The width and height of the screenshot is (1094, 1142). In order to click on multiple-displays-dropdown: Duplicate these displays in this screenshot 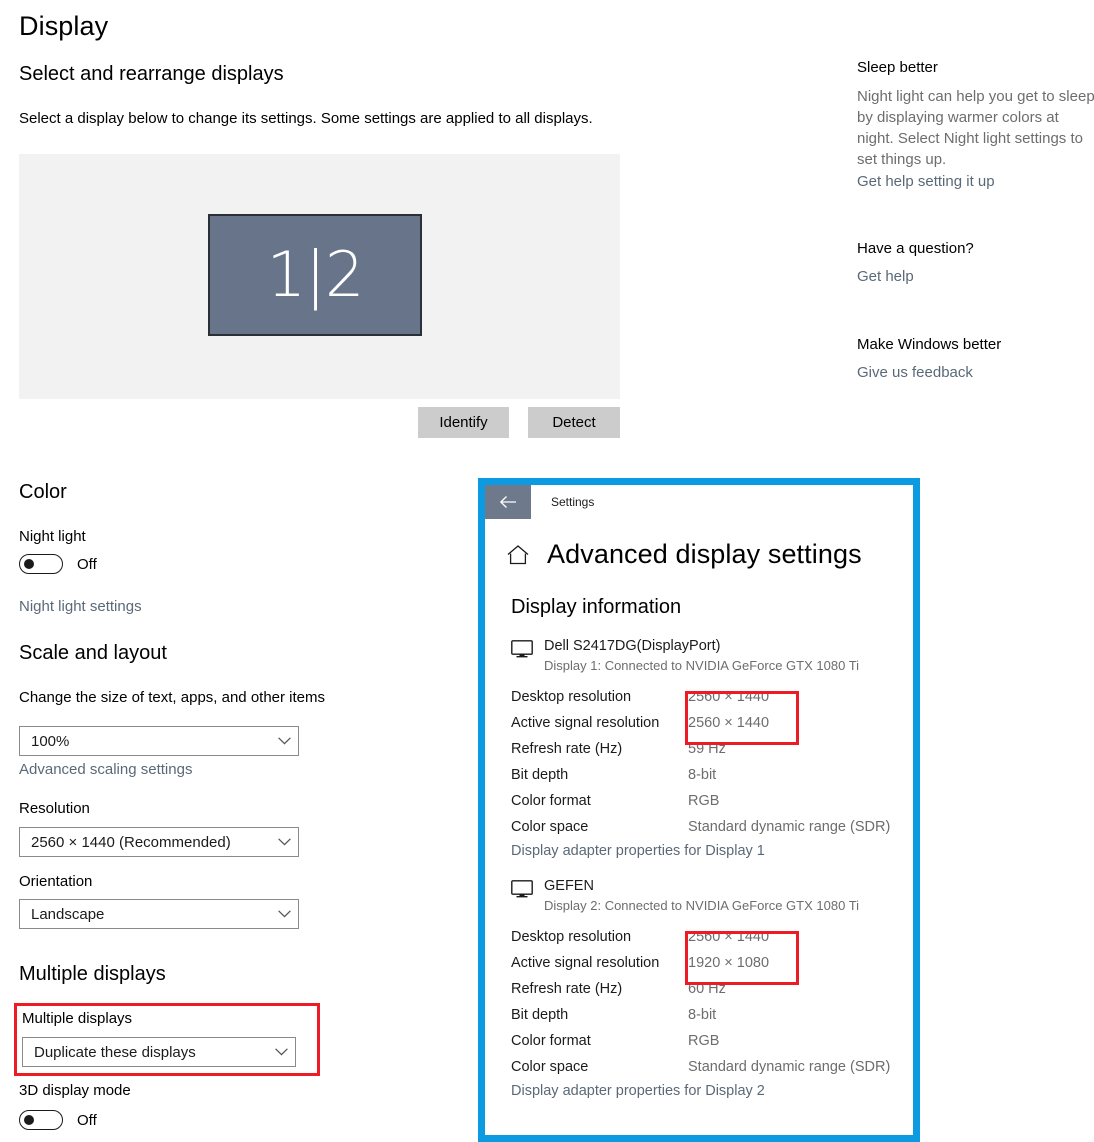, I will do `click(159, 1052)`.